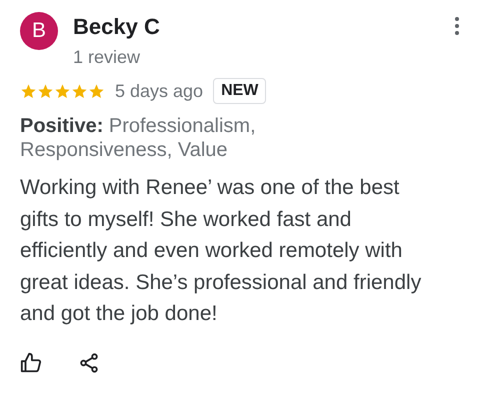  I want to click on review-time: 5 days ago, so click(159, 91).